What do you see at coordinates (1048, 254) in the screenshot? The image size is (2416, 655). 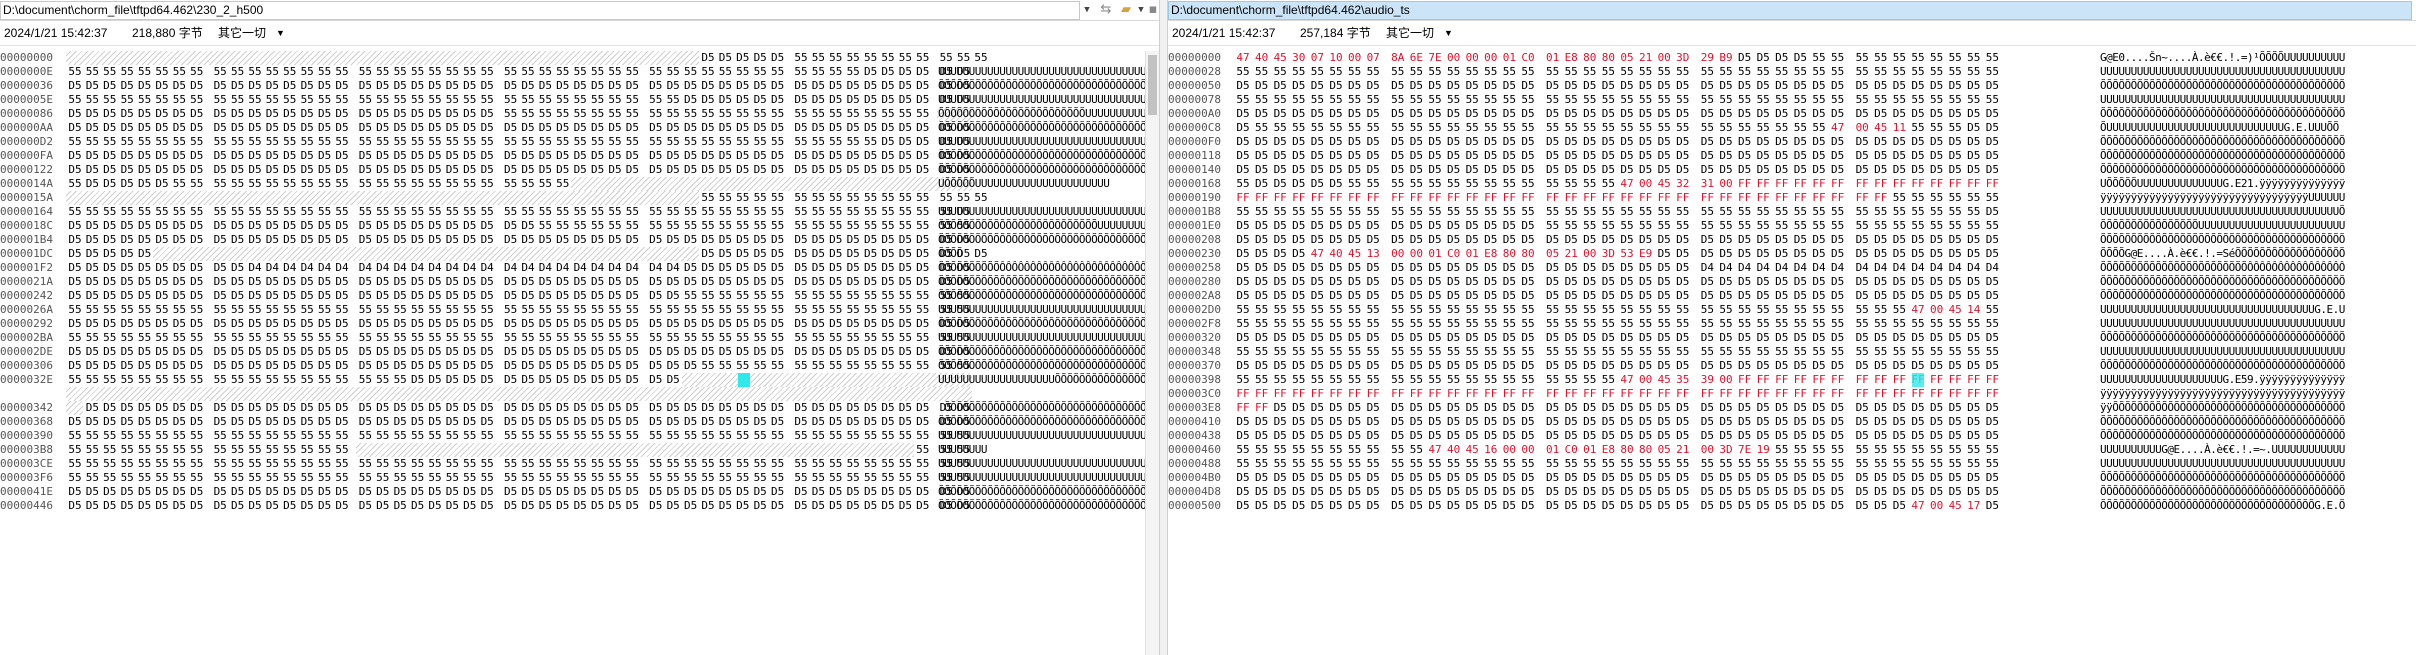 I see `ascii-text: ÕÕÕÕ ÕÕÕÕÕÕÕÕÕÕÕÕÕÕÕ` at bounding box center [1048, 254].